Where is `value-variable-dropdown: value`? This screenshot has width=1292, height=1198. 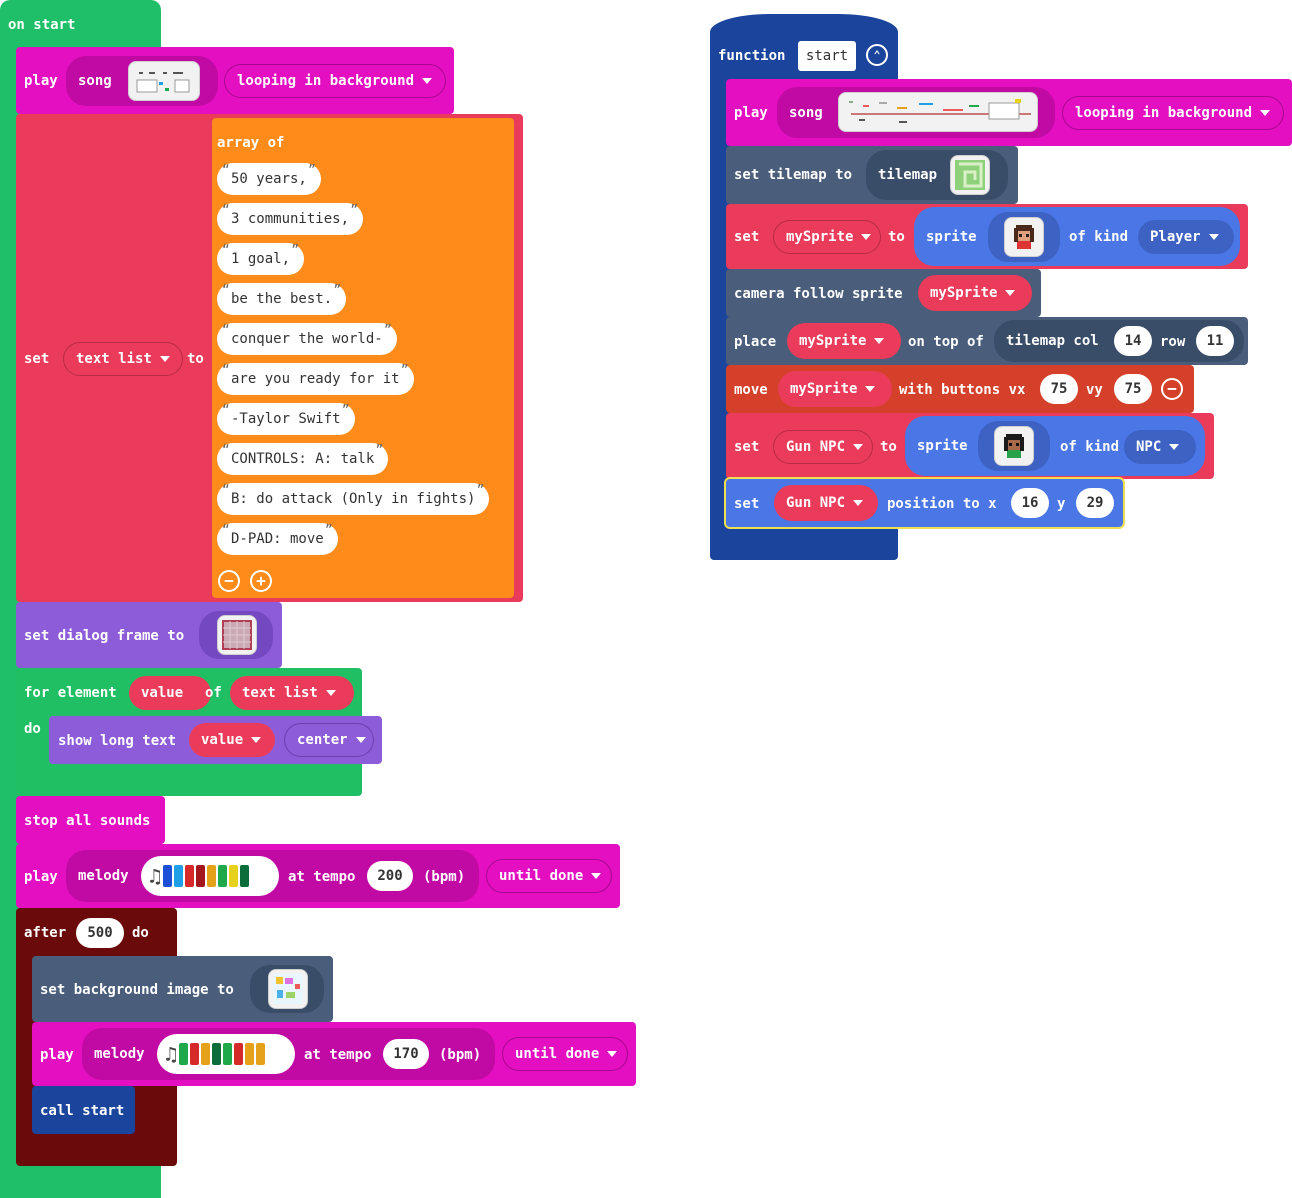 value-variable-dropdown: value is located at coordinates (232, 740).